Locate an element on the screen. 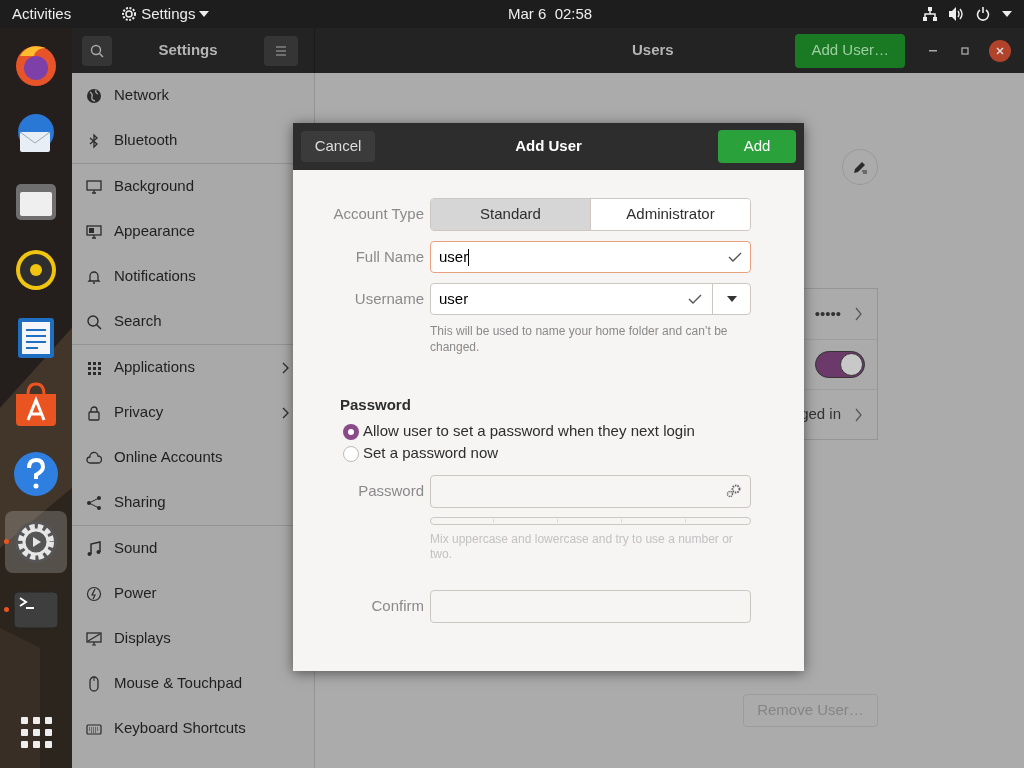 This screenshot has width=1024, height=768. sidebar-item: Sound is located at coordinates (193, 548).